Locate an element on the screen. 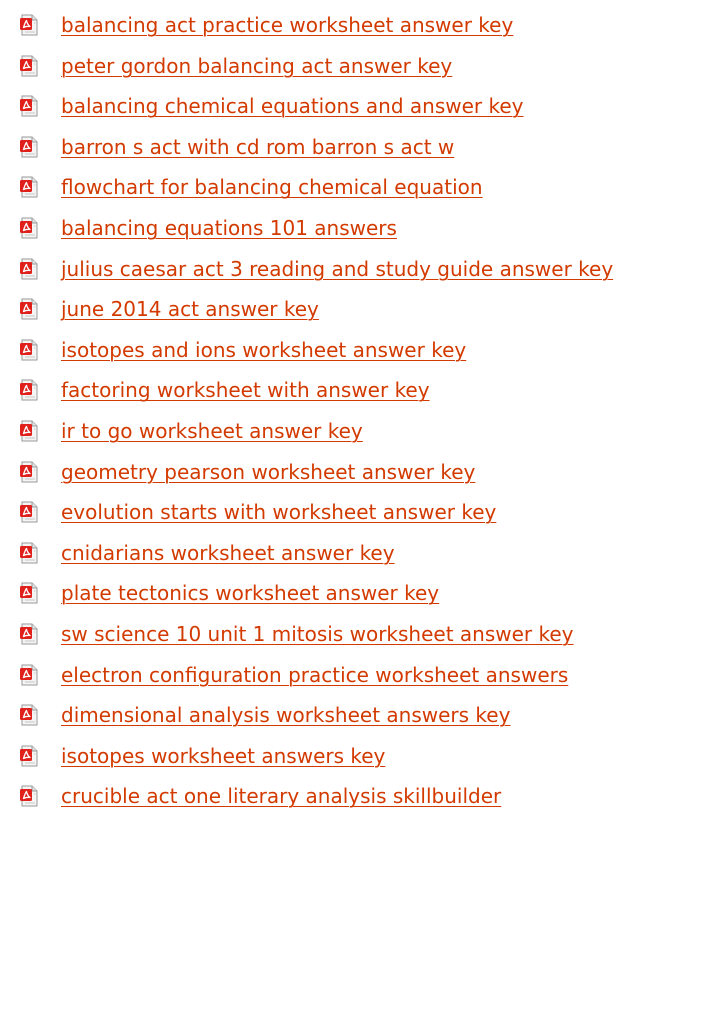  list-item: cnidarians worksheet answer key is located at coordinates (354, 553).